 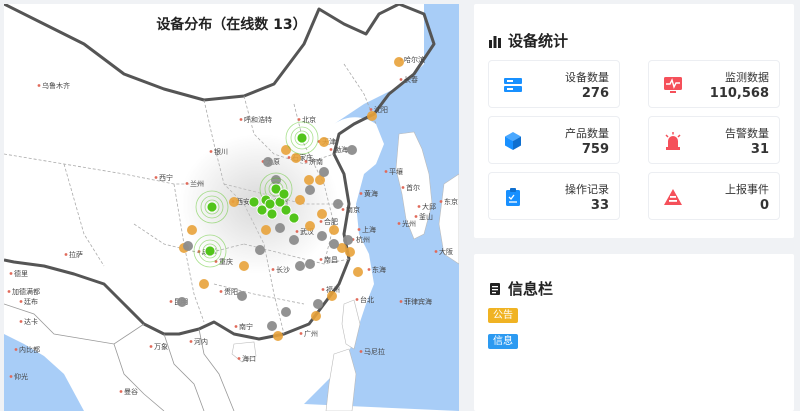 I want to click on clipboard-icon, so click(x=513, y=197).